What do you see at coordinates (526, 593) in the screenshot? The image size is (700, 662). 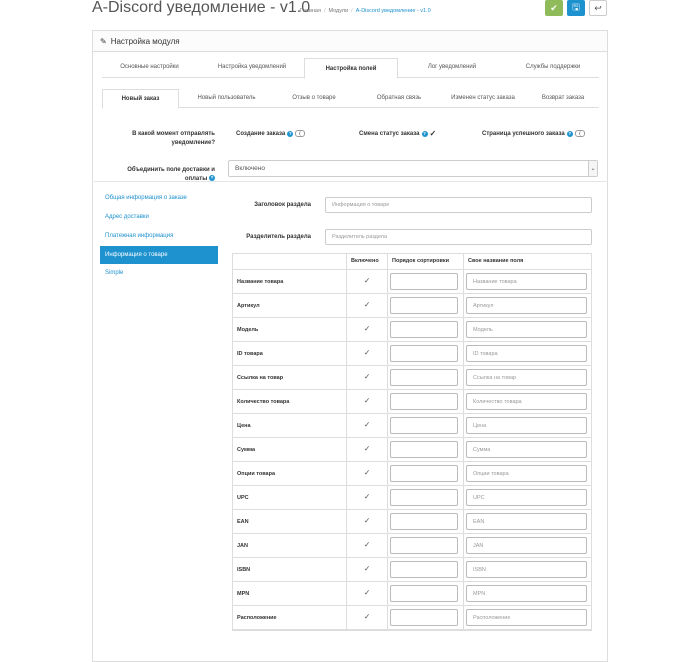 I see `custom-name-input: MPN` at bounding box center [526, 593].